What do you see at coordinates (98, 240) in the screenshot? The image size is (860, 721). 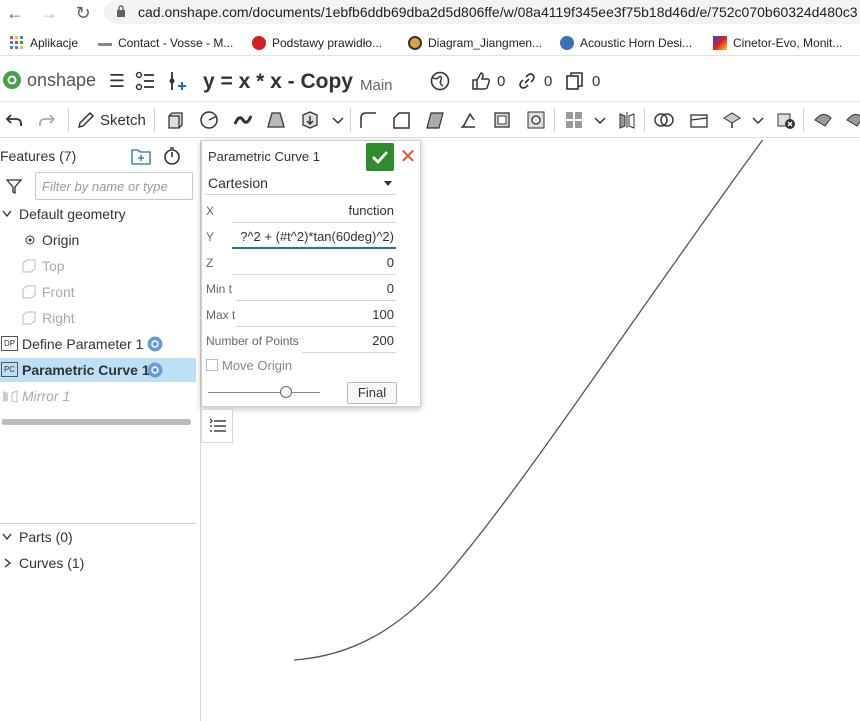 I see `tree-item-origin: Origin` at bounding box center [98, 240].